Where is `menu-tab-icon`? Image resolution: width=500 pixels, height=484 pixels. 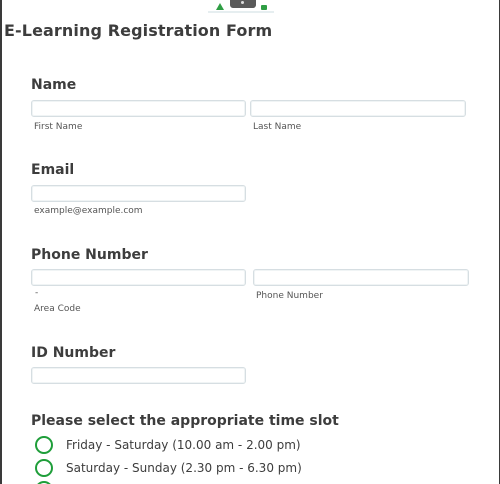 menu-tab-icon is located at coordinates (243, 4).